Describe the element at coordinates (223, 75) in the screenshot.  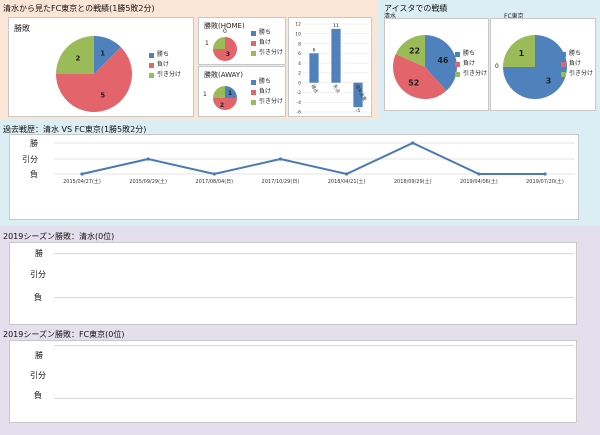
I see `away-pie-title: 勝敗(AWAY)` at that location.